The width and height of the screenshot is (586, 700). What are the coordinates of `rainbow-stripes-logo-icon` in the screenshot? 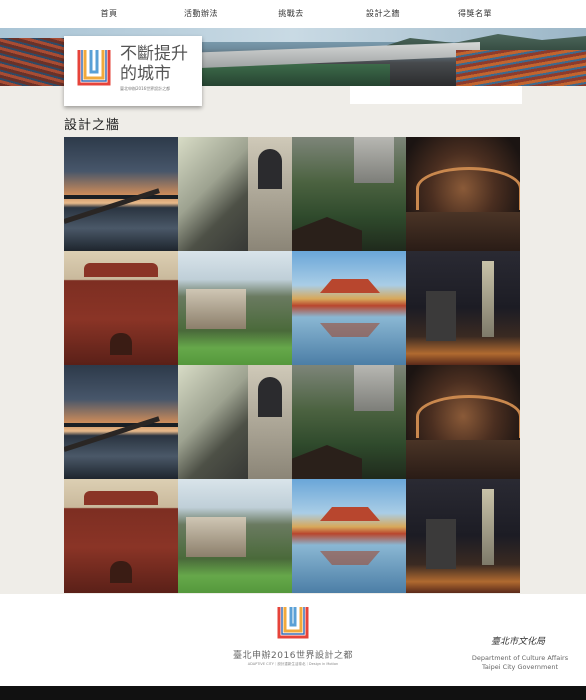 It's located at (94, 68).